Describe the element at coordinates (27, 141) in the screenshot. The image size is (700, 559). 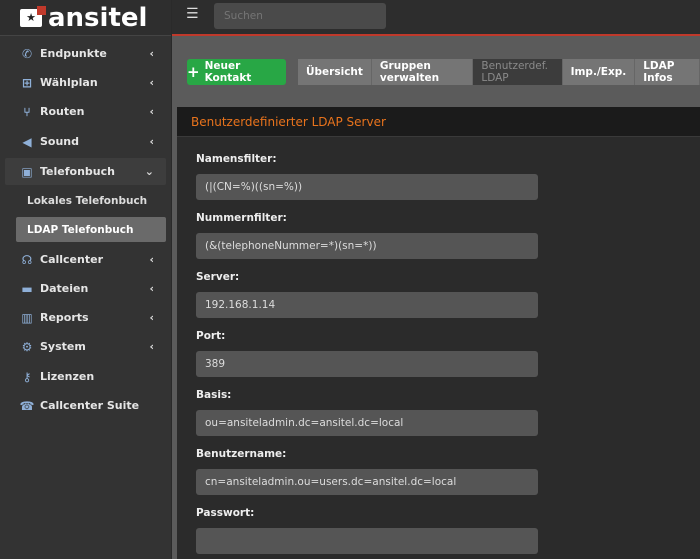
I see `volume-icon: ◀` at that location.